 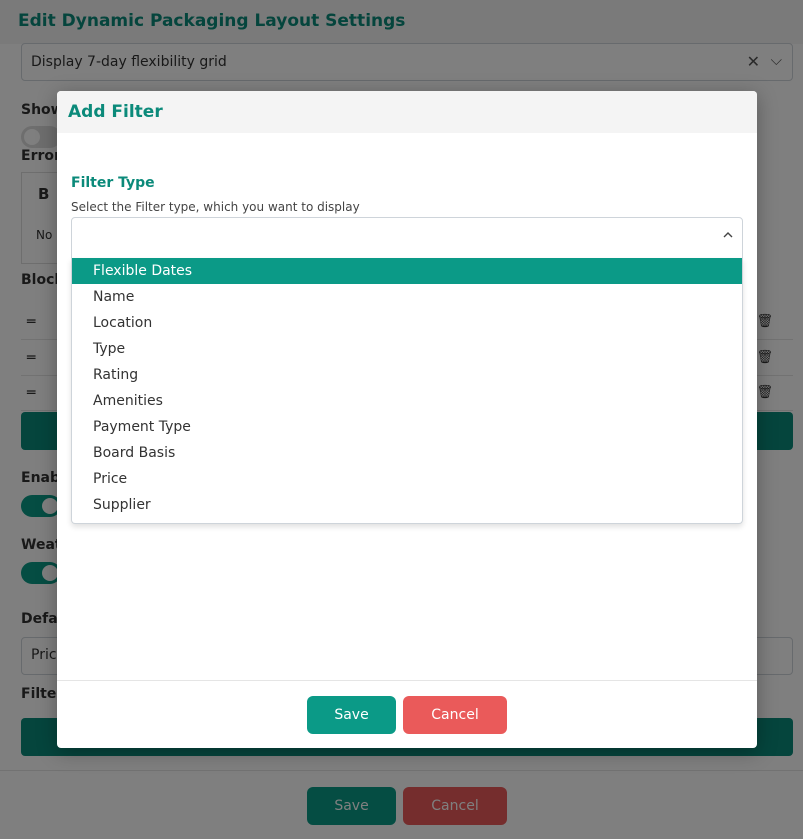 What do you see at coordinates (115, 112) in the screenshot?
I see `modal-title: Add Filter` at bounding box center [115, 112].